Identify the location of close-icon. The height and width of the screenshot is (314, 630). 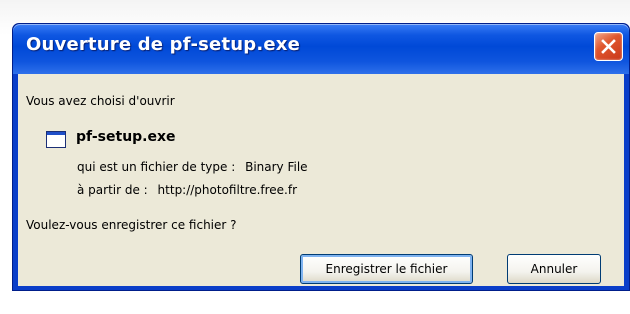
(608, 46).